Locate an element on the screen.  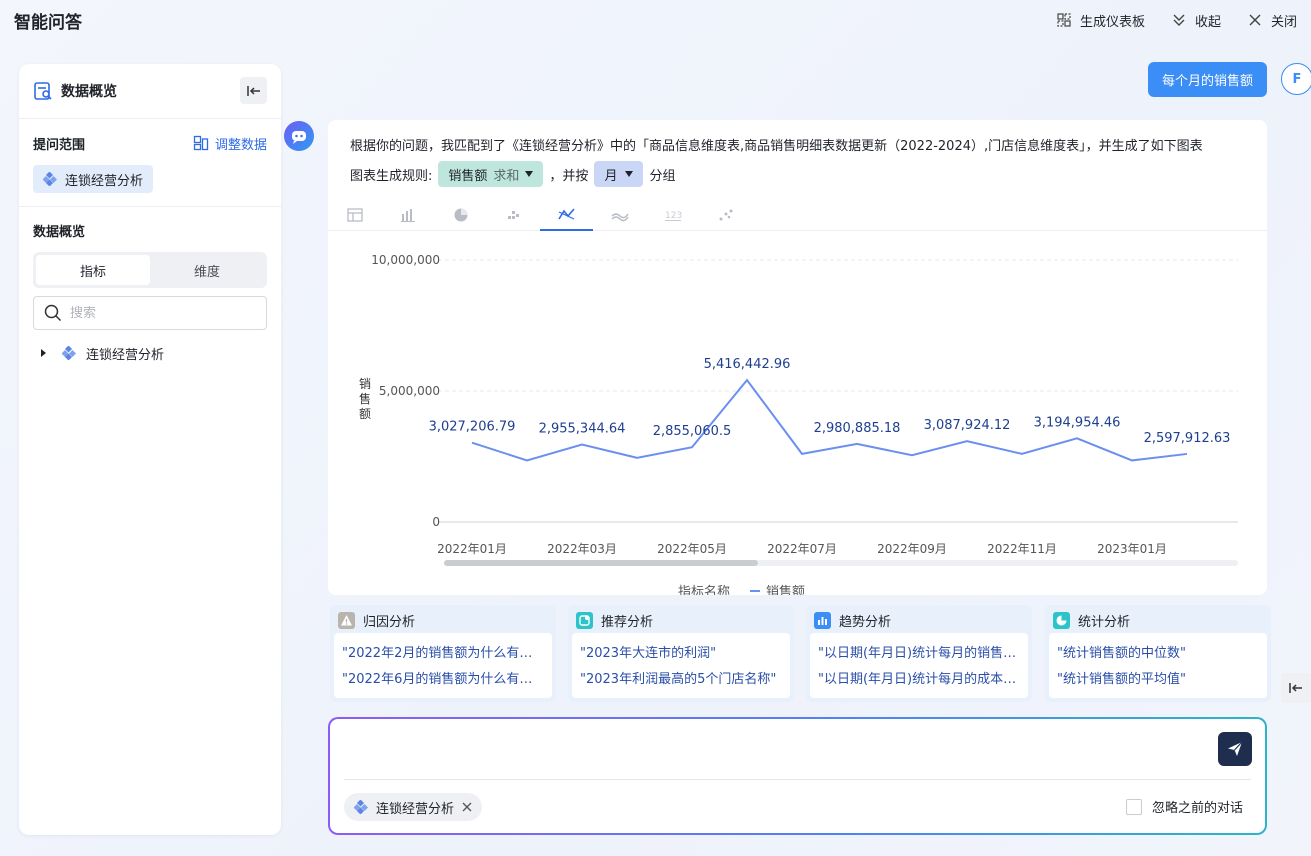
right-panel-toggle-button is located at coordinates (1296, 688).